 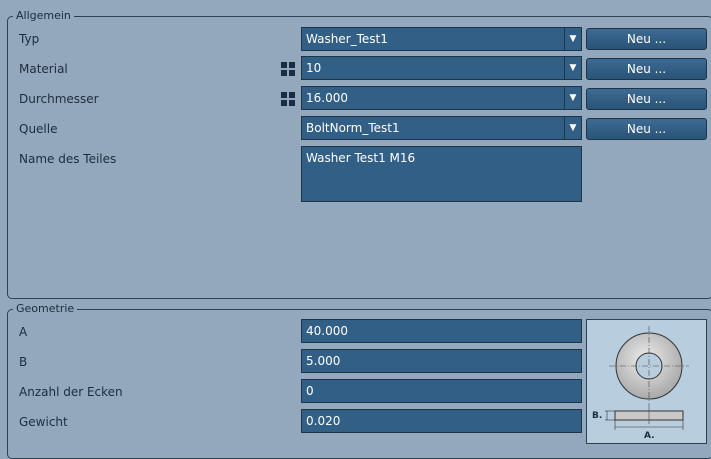 What do you see at coordinates (441, 421) in the screenshot?
I see `weight-input: 0.020` at bounding box center [441, 421].